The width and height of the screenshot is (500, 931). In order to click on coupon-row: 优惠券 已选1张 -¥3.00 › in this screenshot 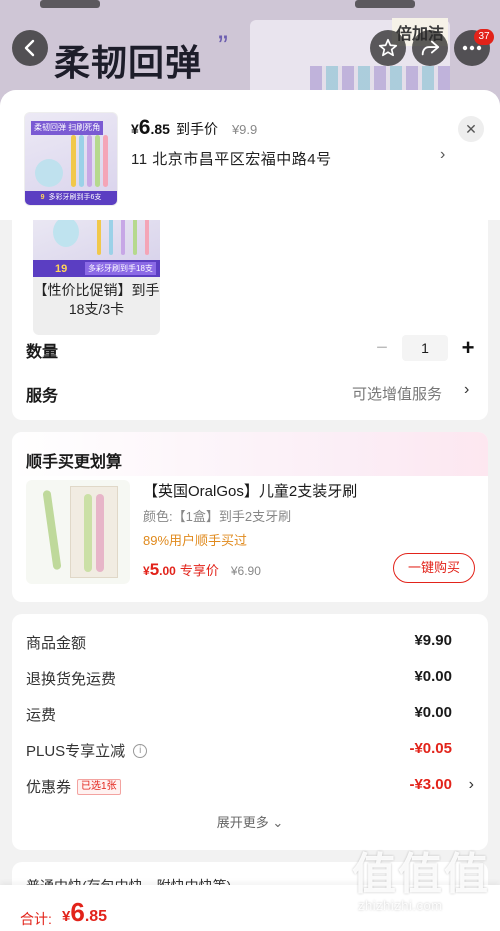, I will do `click(250, 787)`.